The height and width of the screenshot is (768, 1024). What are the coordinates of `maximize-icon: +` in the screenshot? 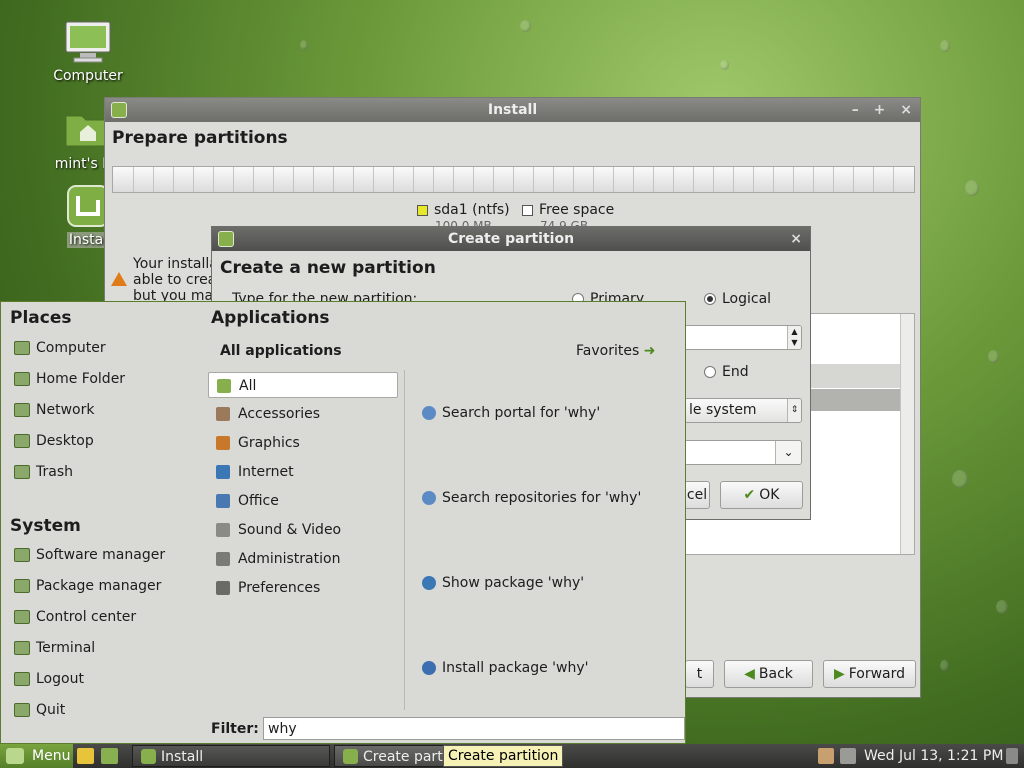 It's located at (880, 110).